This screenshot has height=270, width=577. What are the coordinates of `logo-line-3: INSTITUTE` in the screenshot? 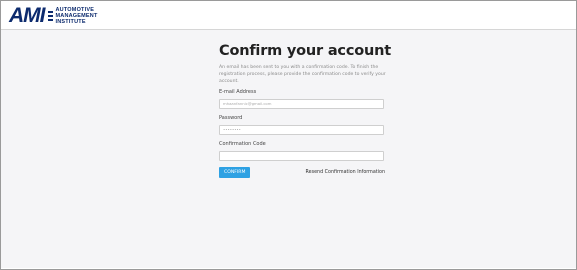 It's located at (70, 22).